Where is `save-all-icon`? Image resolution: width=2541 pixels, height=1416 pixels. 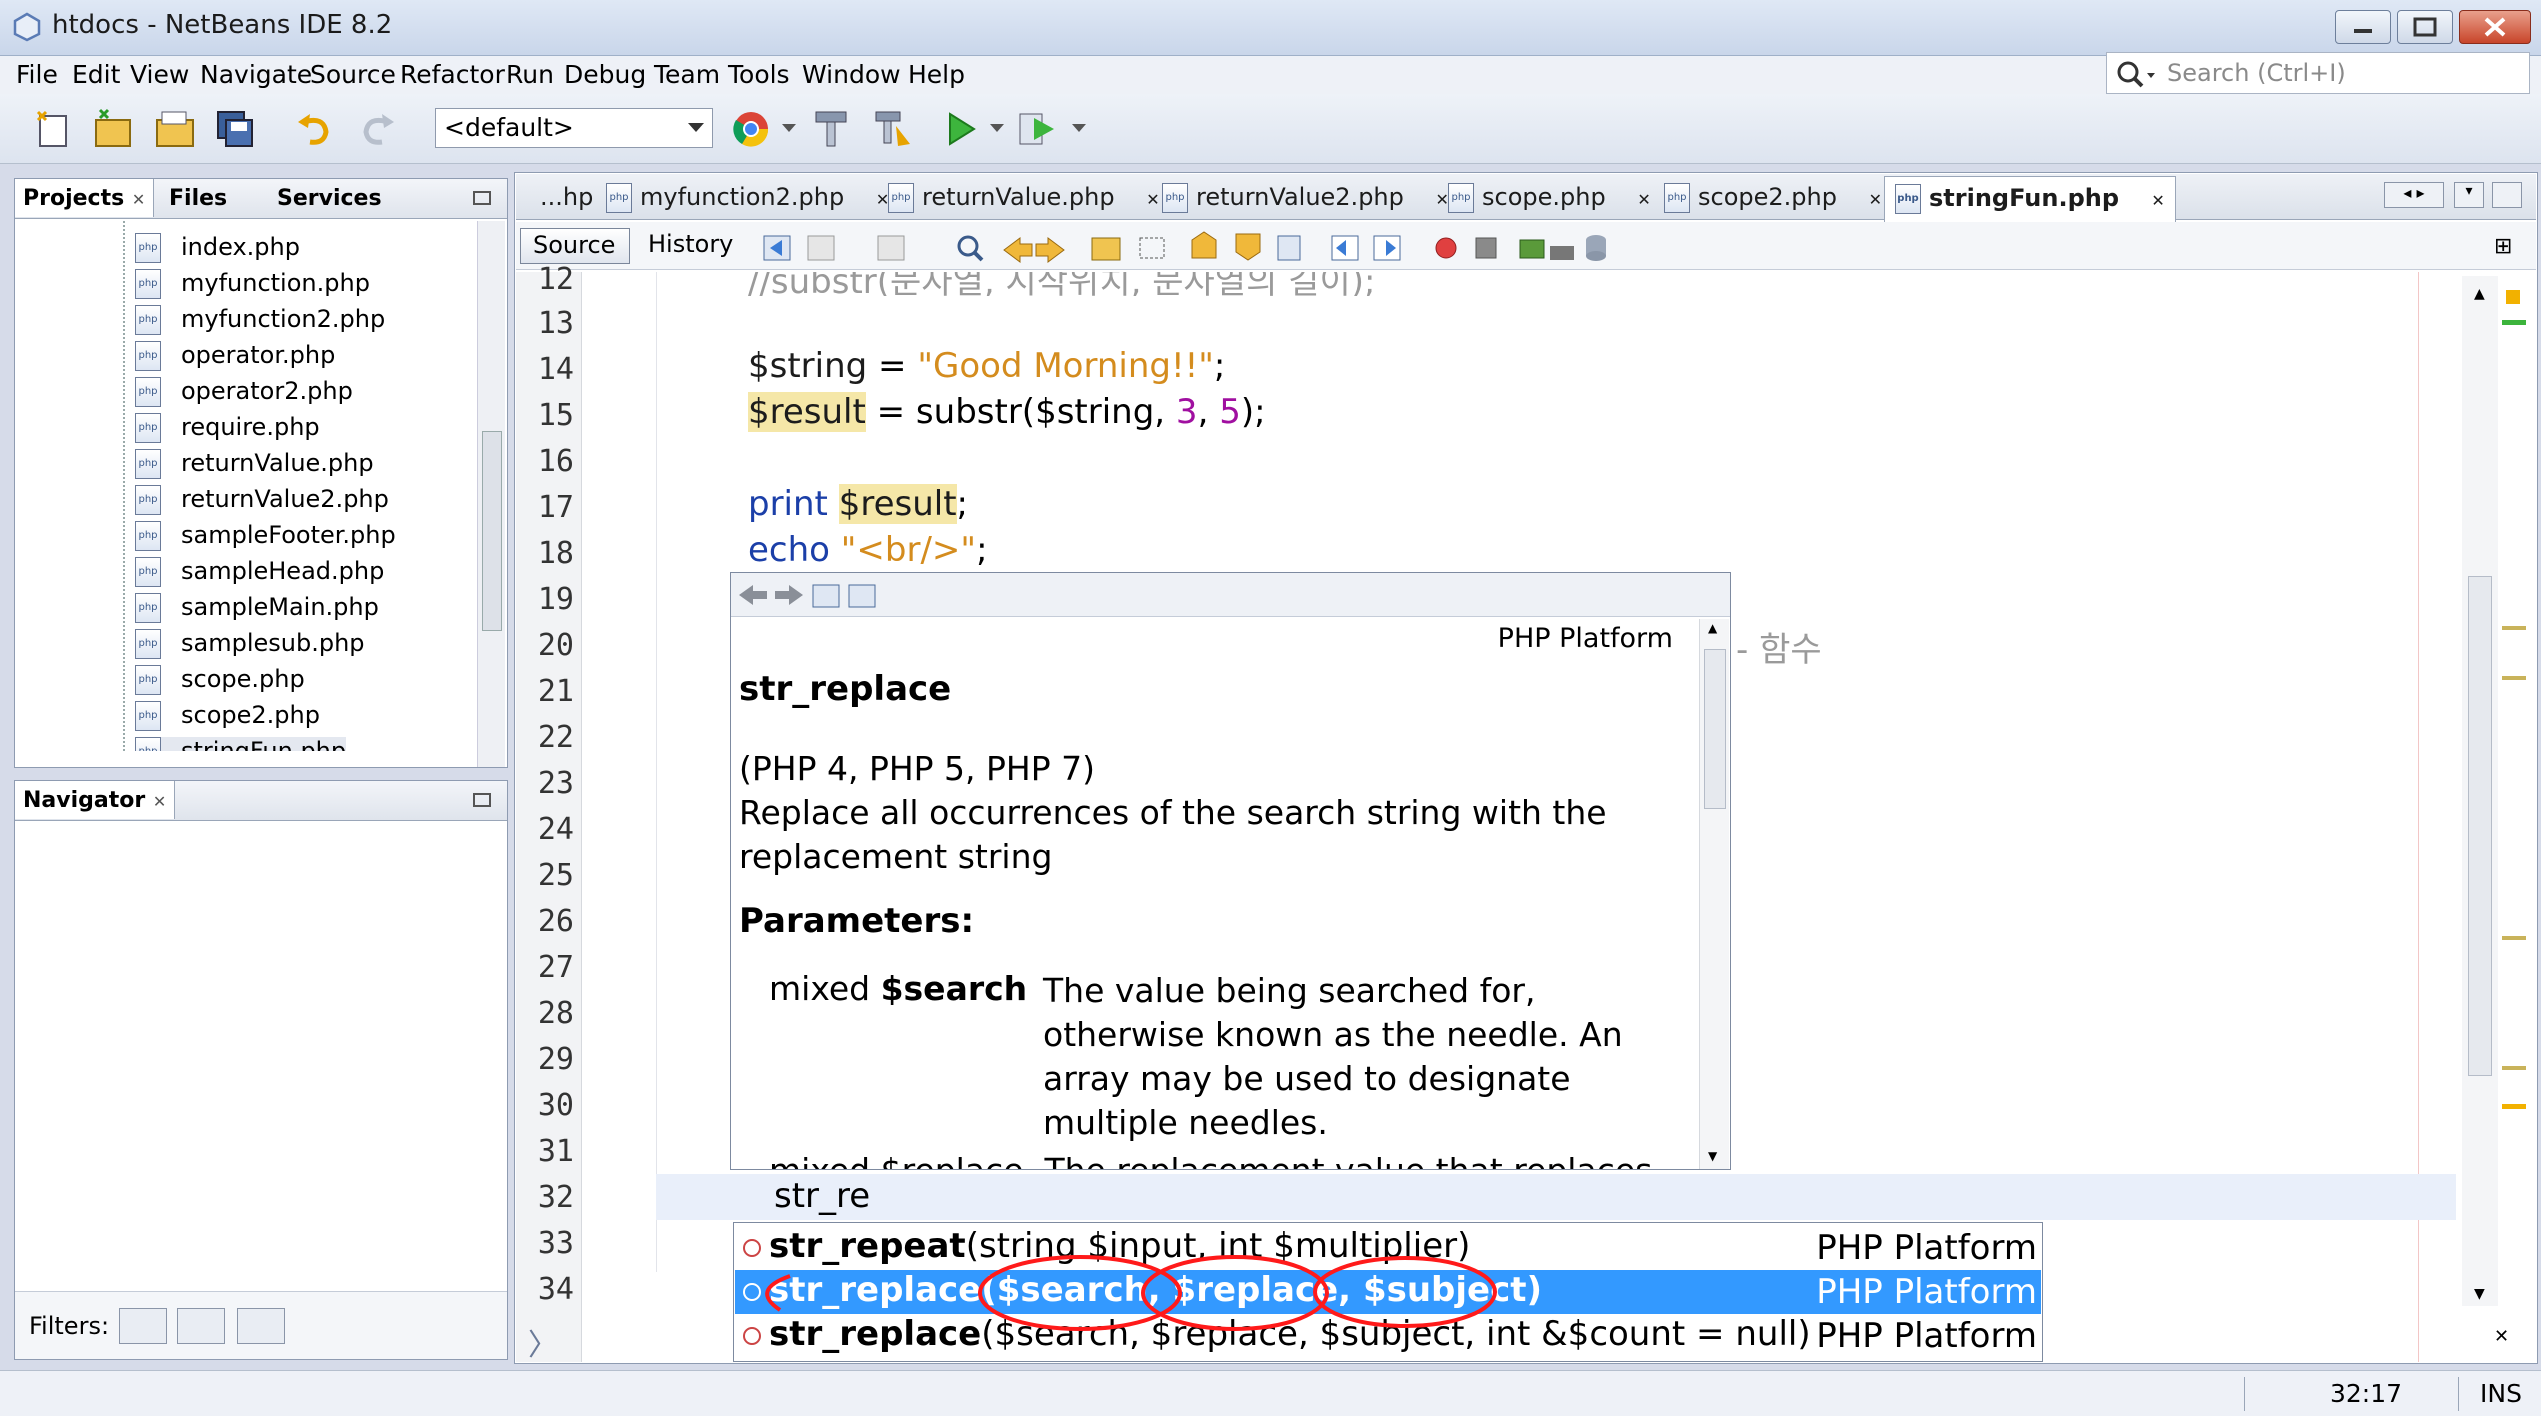 save-all-icon is located at coordinates (235, 129).